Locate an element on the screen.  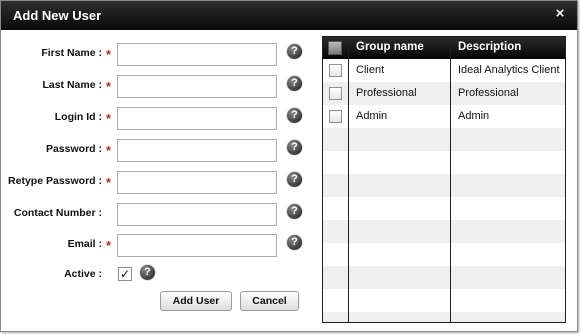
retype-password-row: Retype Password : * ? is located at coordinates (156, 182).